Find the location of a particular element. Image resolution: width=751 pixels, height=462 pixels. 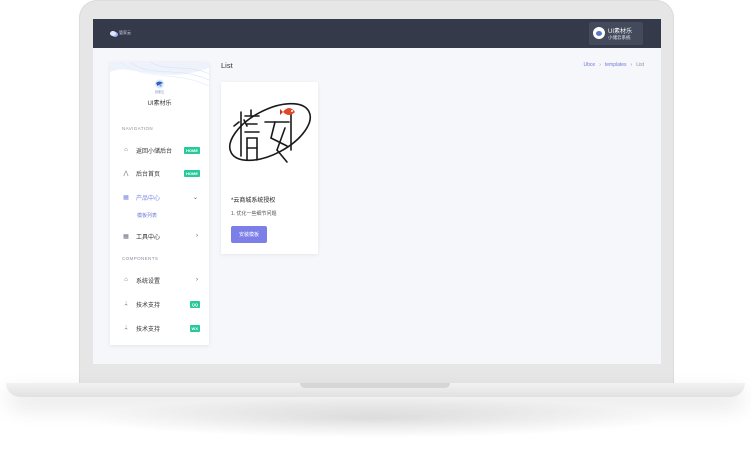

topbar-logo: 管家云 is located at coordinates (120, 33).